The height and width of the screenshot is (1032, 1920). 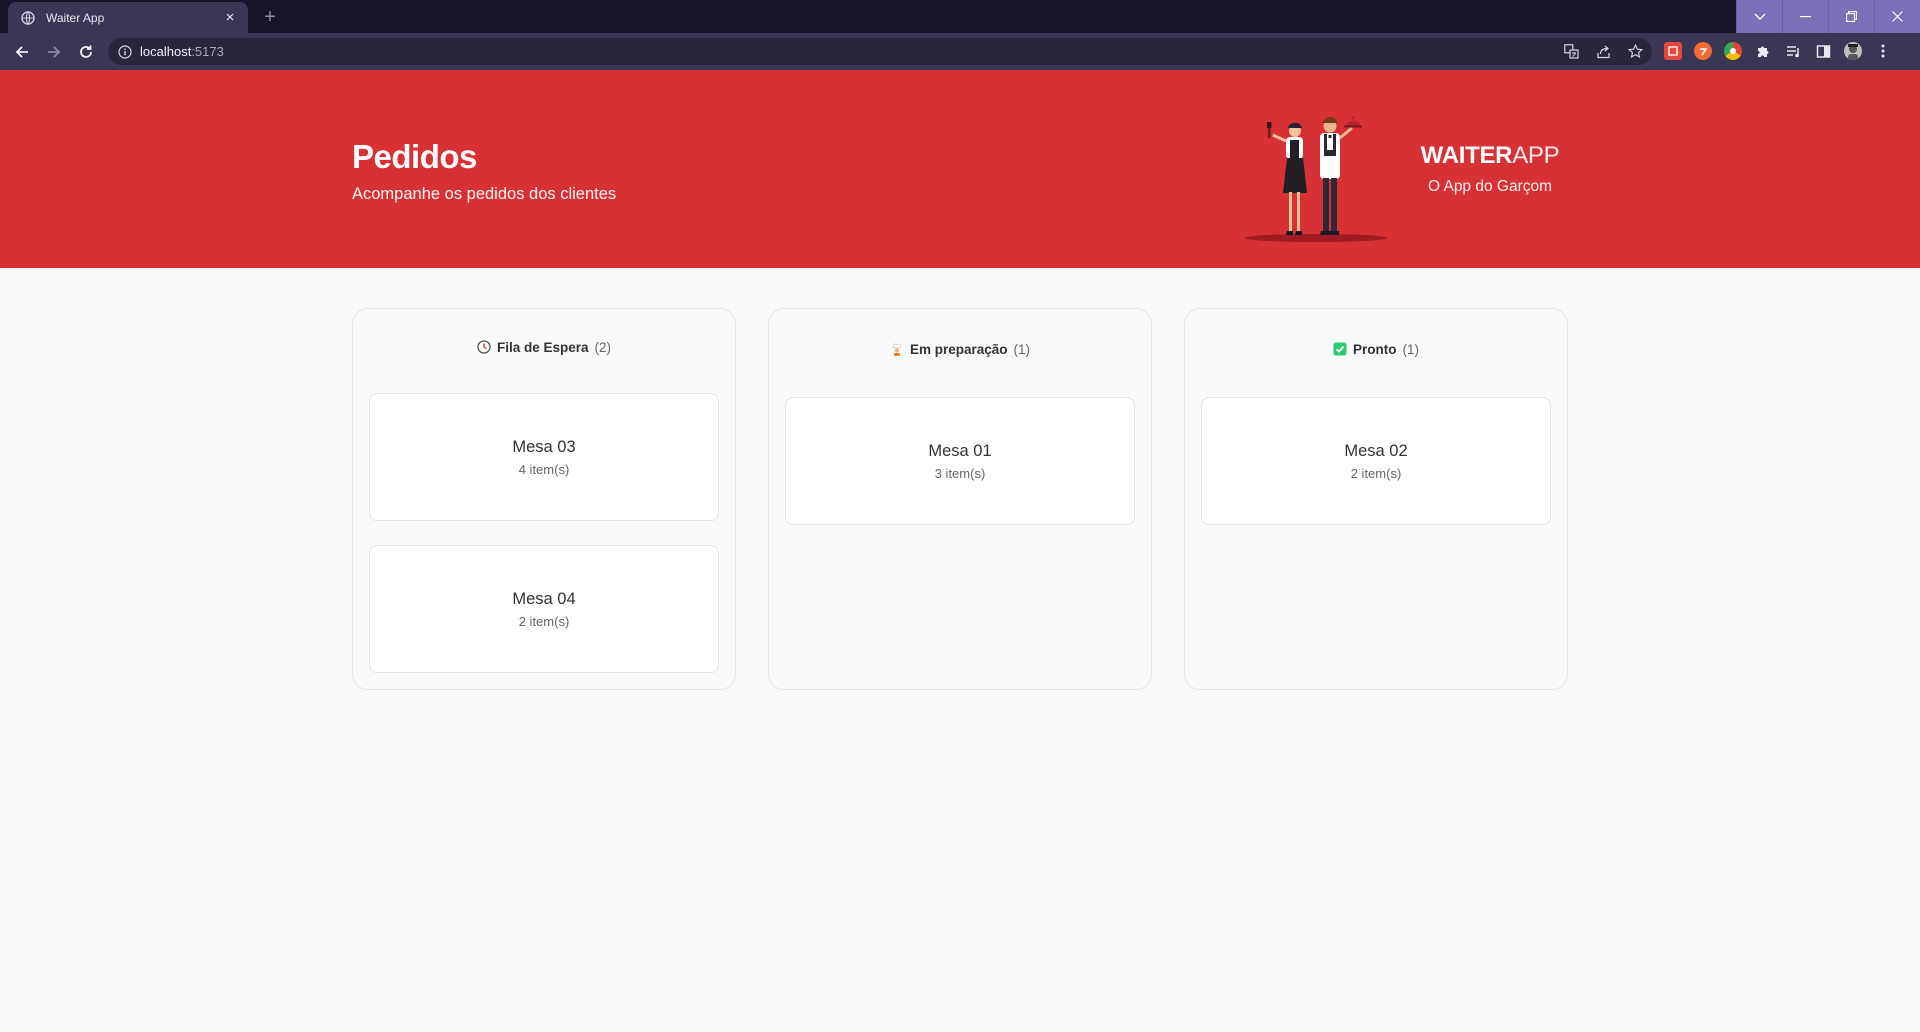 I want to click on column-in-preparation: Em preparação (1) Mesa 01 3 item(s), so click(x=960, y=499).